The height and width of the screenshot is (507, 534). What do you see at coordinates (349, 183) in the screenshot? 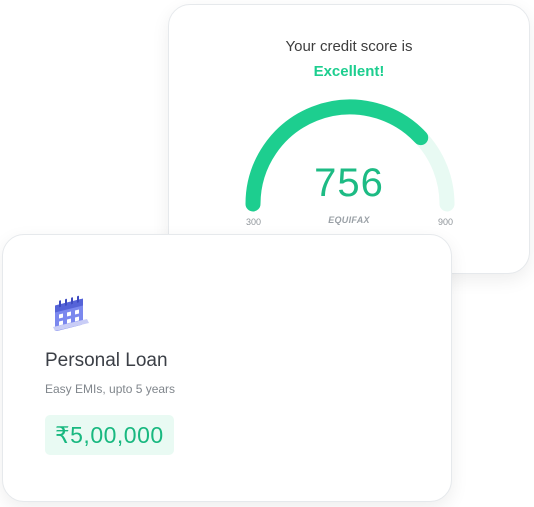
I see `credit-score-value: 756` at bounding box center [349, 183].